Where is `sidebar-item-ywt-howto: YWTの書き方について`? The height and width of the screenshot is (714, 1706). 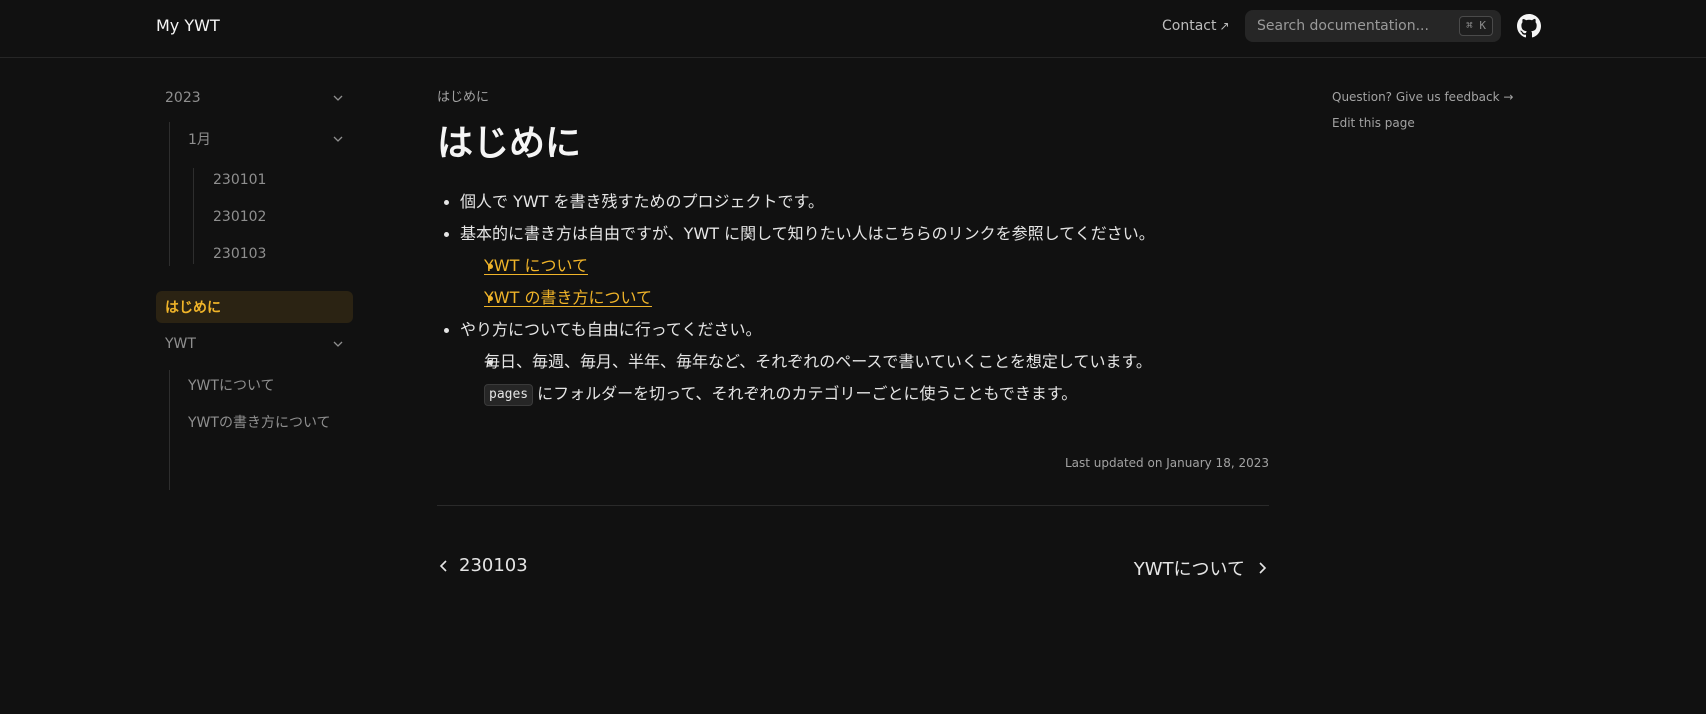 sidebar-item-ywt-howto: YWTの書き方について is located at coordinates (267, 422).